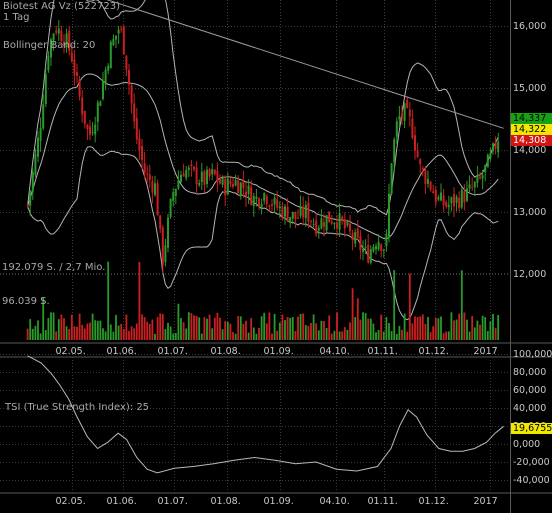  I want to click on price-tag-high: 14,337, so click(531, 118).